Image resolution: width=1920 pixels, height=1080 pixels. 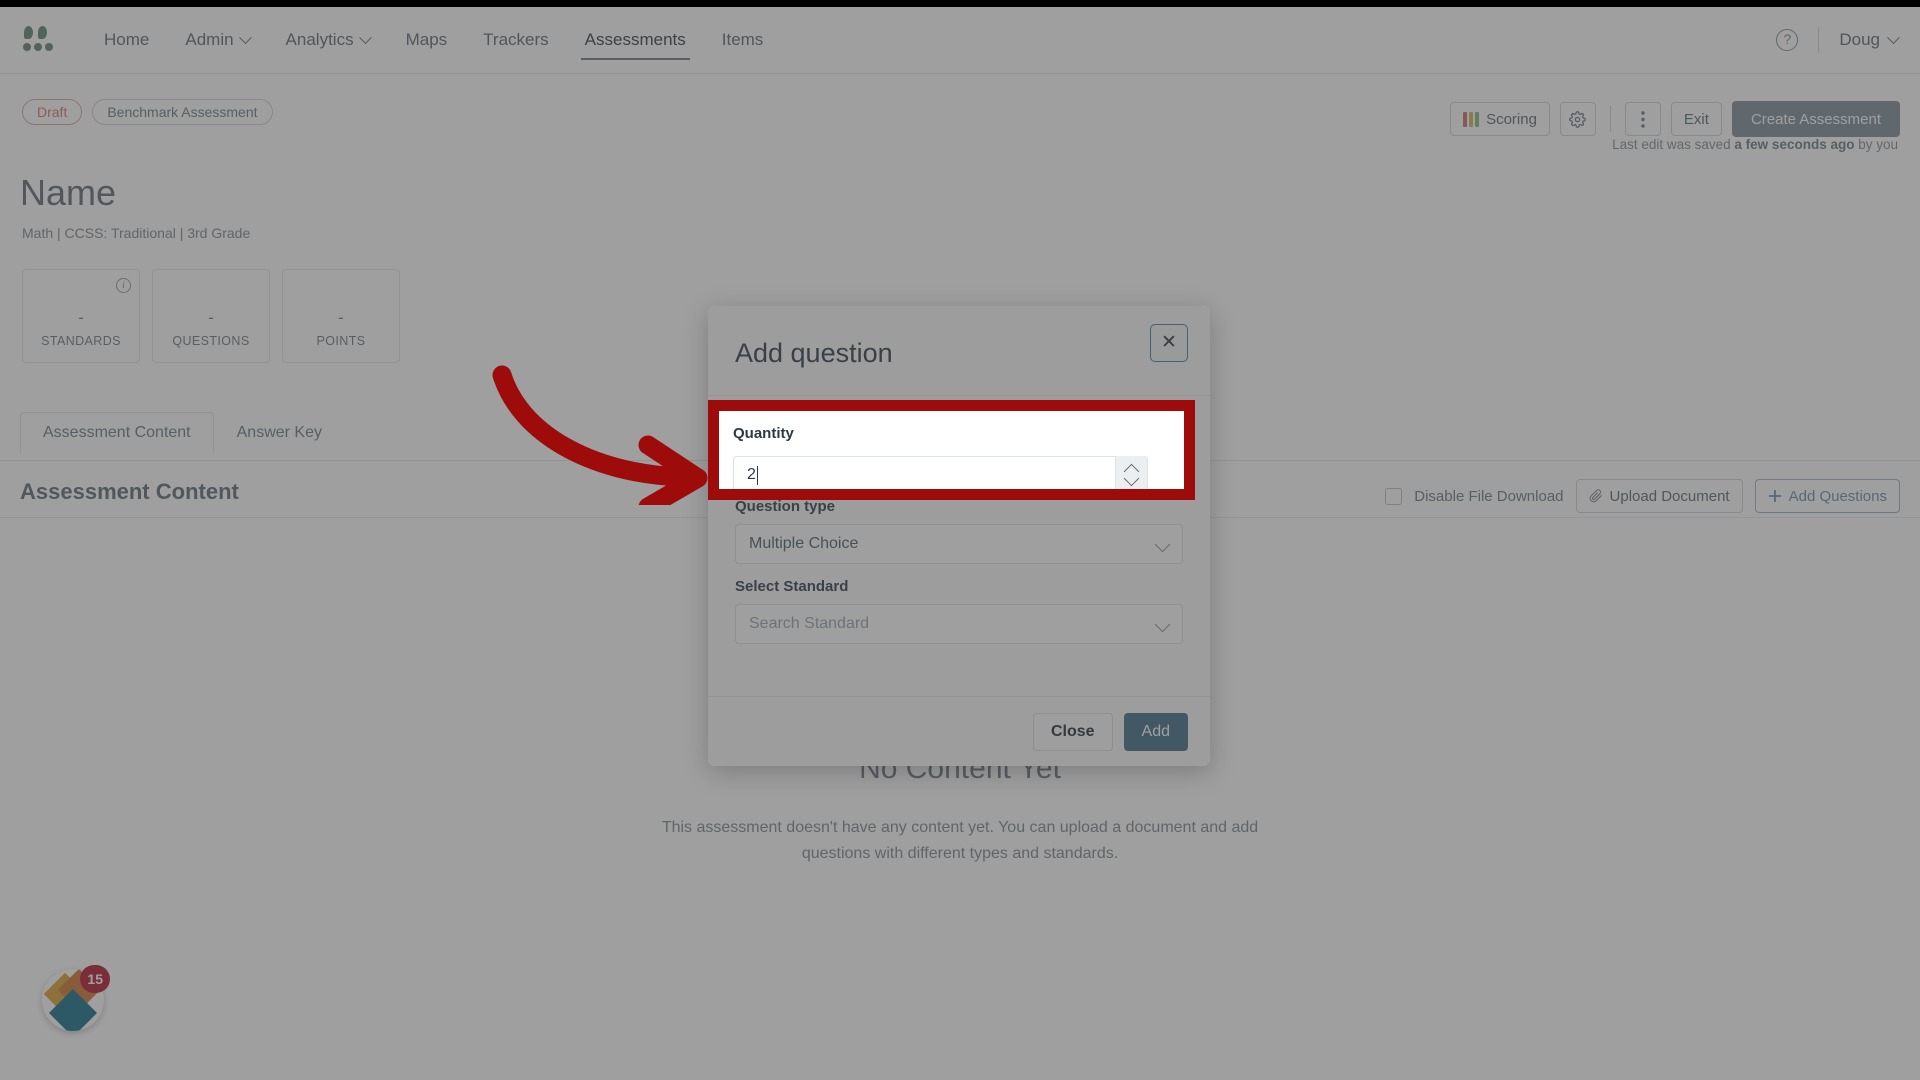 I want to click on standard-placeholder: Search Standard, so click(x=809, y=623).